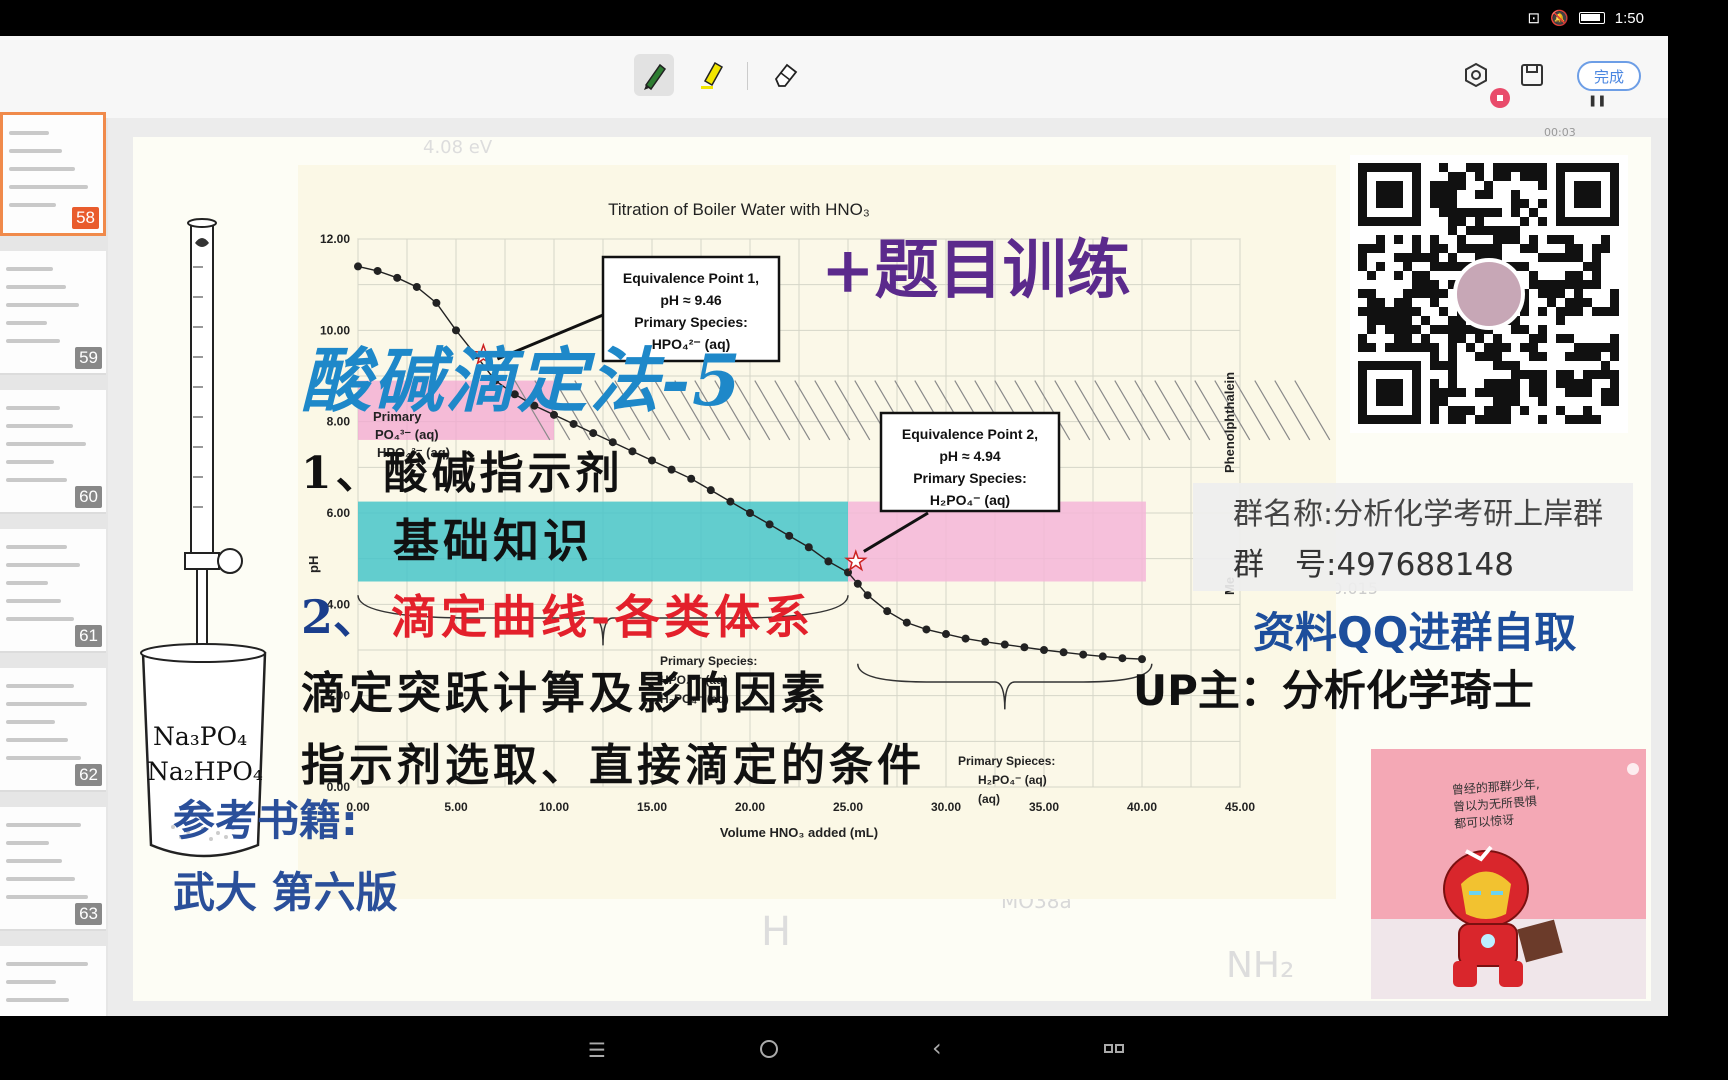 This screenshot has height=1080, width=1728. What do you see at coordinates (458, 147) in the screenshot?
I see `background-ev-text: 4.08 eV` at bounding box center [458, 147].